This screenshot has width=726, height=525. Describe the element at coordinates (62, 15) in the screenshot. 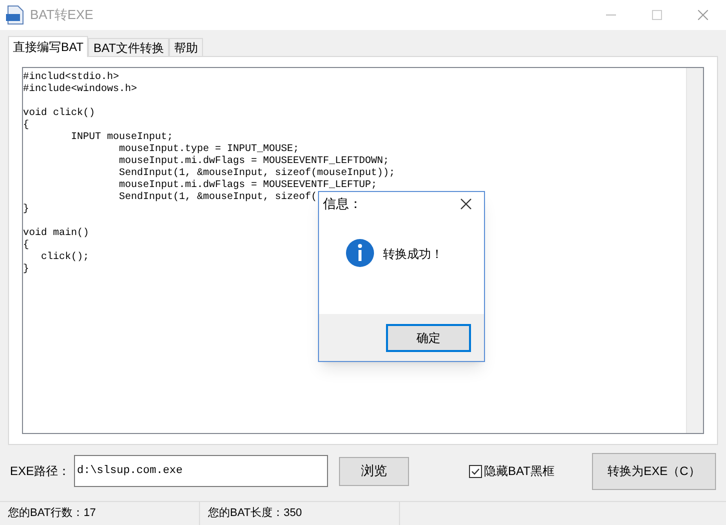

I see `window-title: BAT转EXE` at that location.